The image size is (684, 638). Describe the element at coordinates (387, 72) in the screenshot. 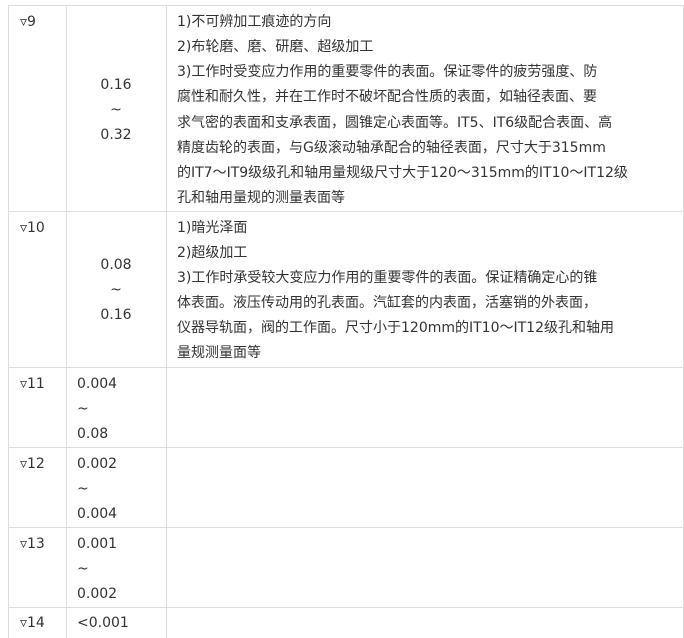

I see `description-line: 3)工作时受变应力作用的重要零件的表面。保证零件的疲劳强度、防` at that location.